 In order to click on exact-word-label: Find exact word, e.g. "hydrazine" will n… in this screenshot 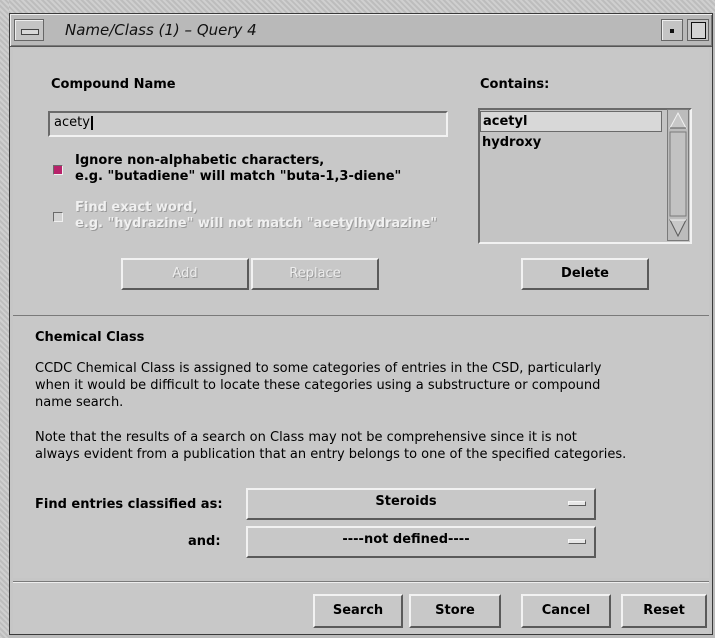, I will do `click(256, 216)`.